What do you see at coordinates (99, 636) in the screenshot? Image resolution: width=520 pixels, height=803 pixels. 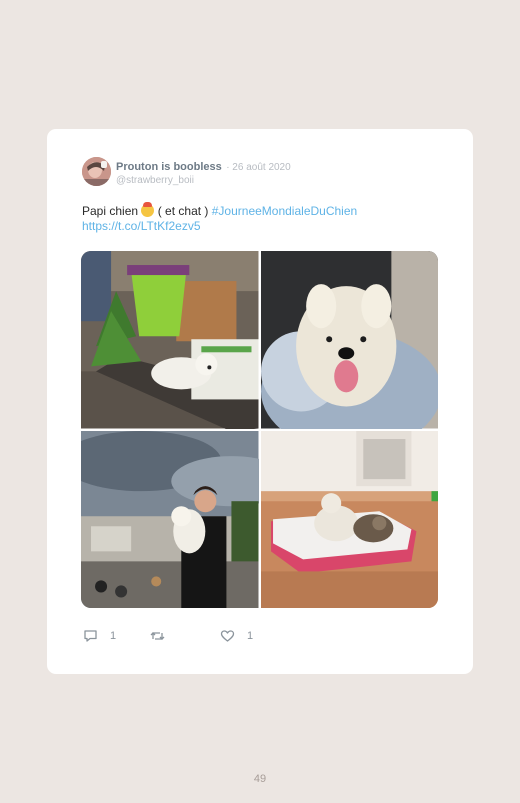 I see `reply-button: 1` at bounding box center [99, 636].